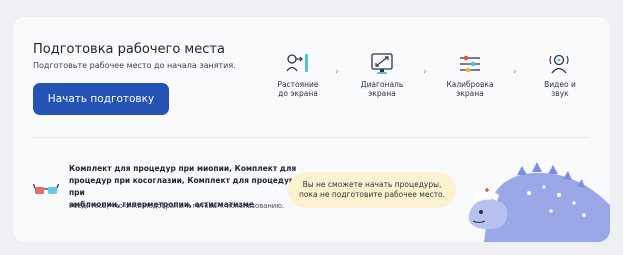 Image resolution: width=623 pixels, height=255 pixels. Describe the element at coordinates (560, 84) in the screenshot. I see `step-video-sound-label-1: Видео и` at that location.